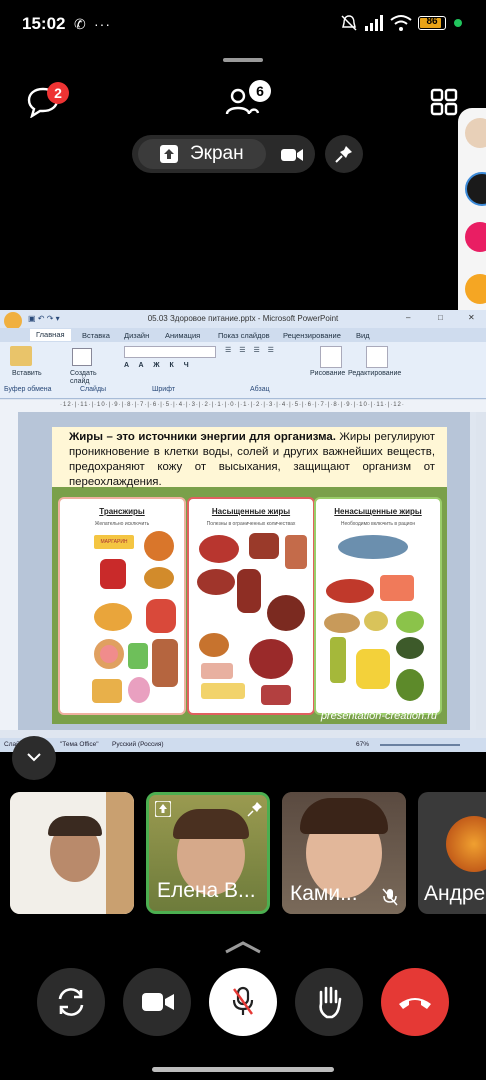  What do you see at coordinates (86, 378) in the screenshot?
I see `new-slide-label: Создать слайд` at bounding box center [86, 378].